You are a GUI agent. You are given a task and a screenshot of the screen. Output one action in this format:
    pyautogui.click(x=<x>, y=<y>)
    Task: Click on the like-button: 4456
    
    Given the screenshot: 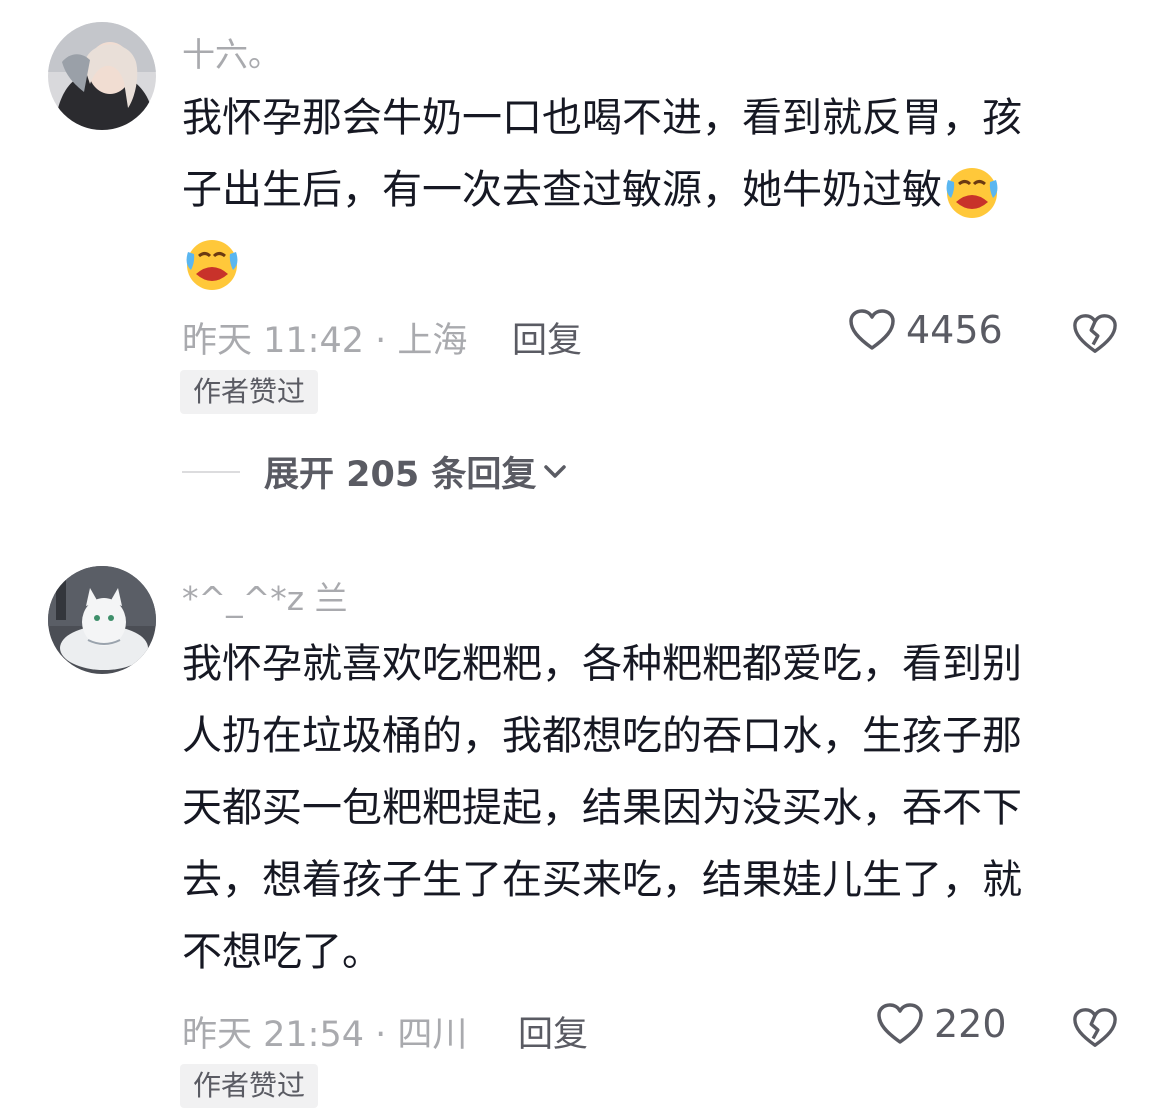 What is the action you would take?
    pyautogui.click(x=925, y=330)
    